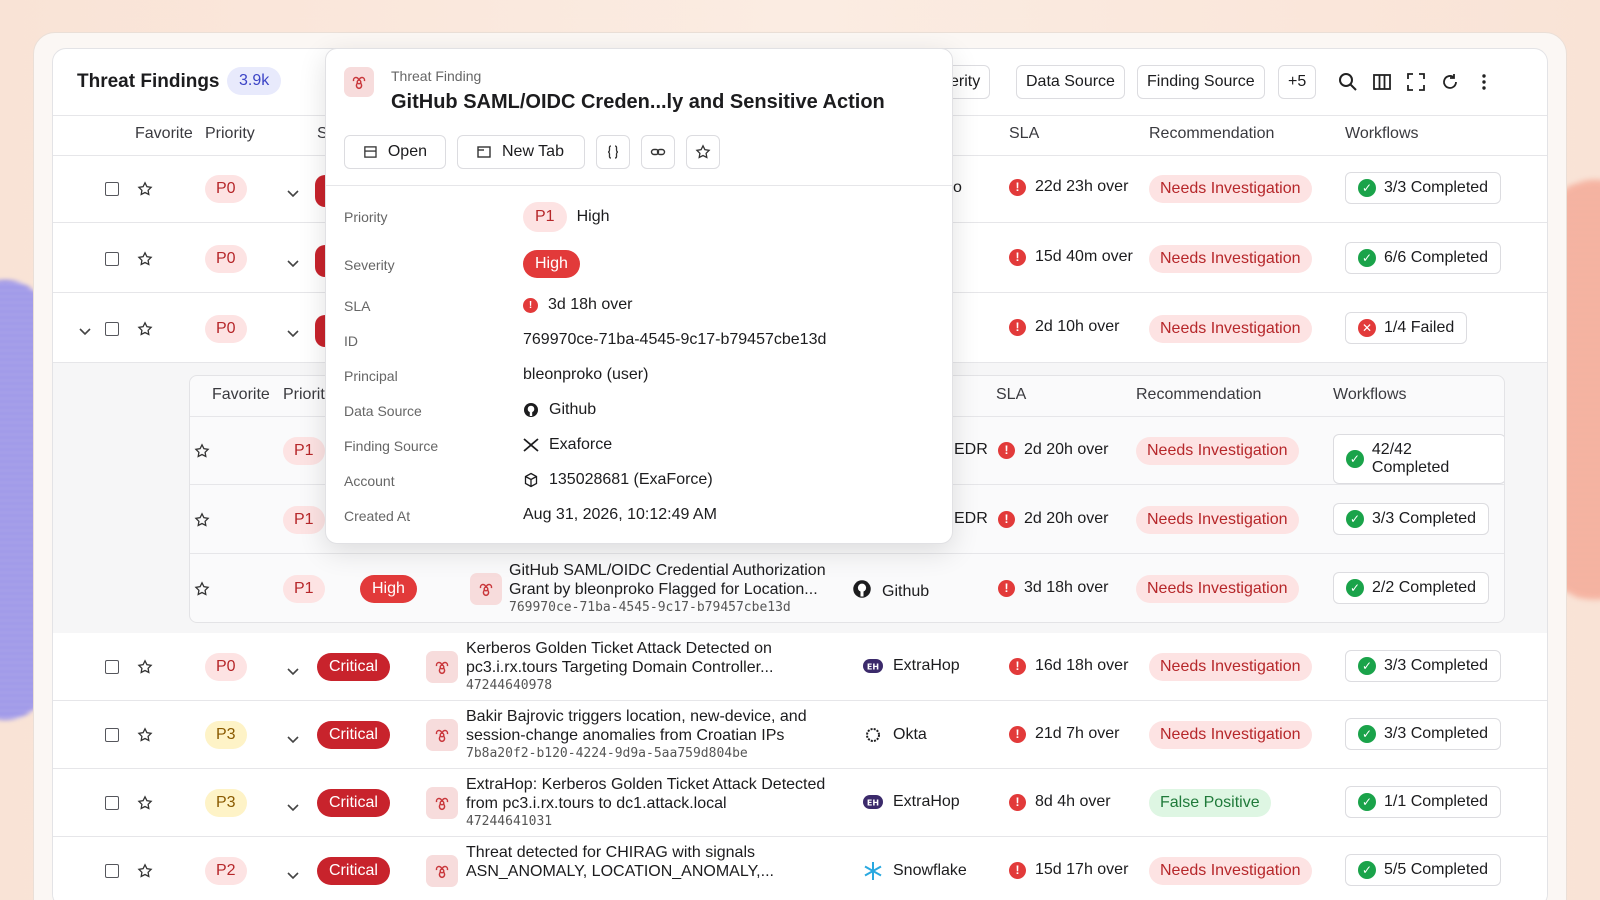 The image size is (1600, 900). I want to click on finding-id: 769970ce-71ba-4545-9c17-b79457cbe13d, so click(650, 607).